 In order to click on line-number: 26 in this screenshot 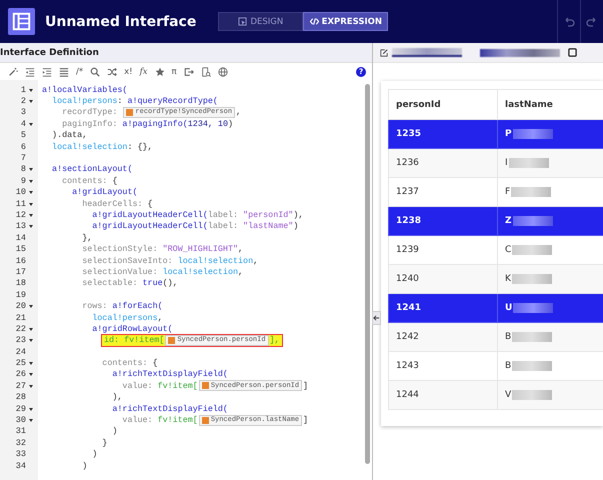, I will do `click(17, 374)`.